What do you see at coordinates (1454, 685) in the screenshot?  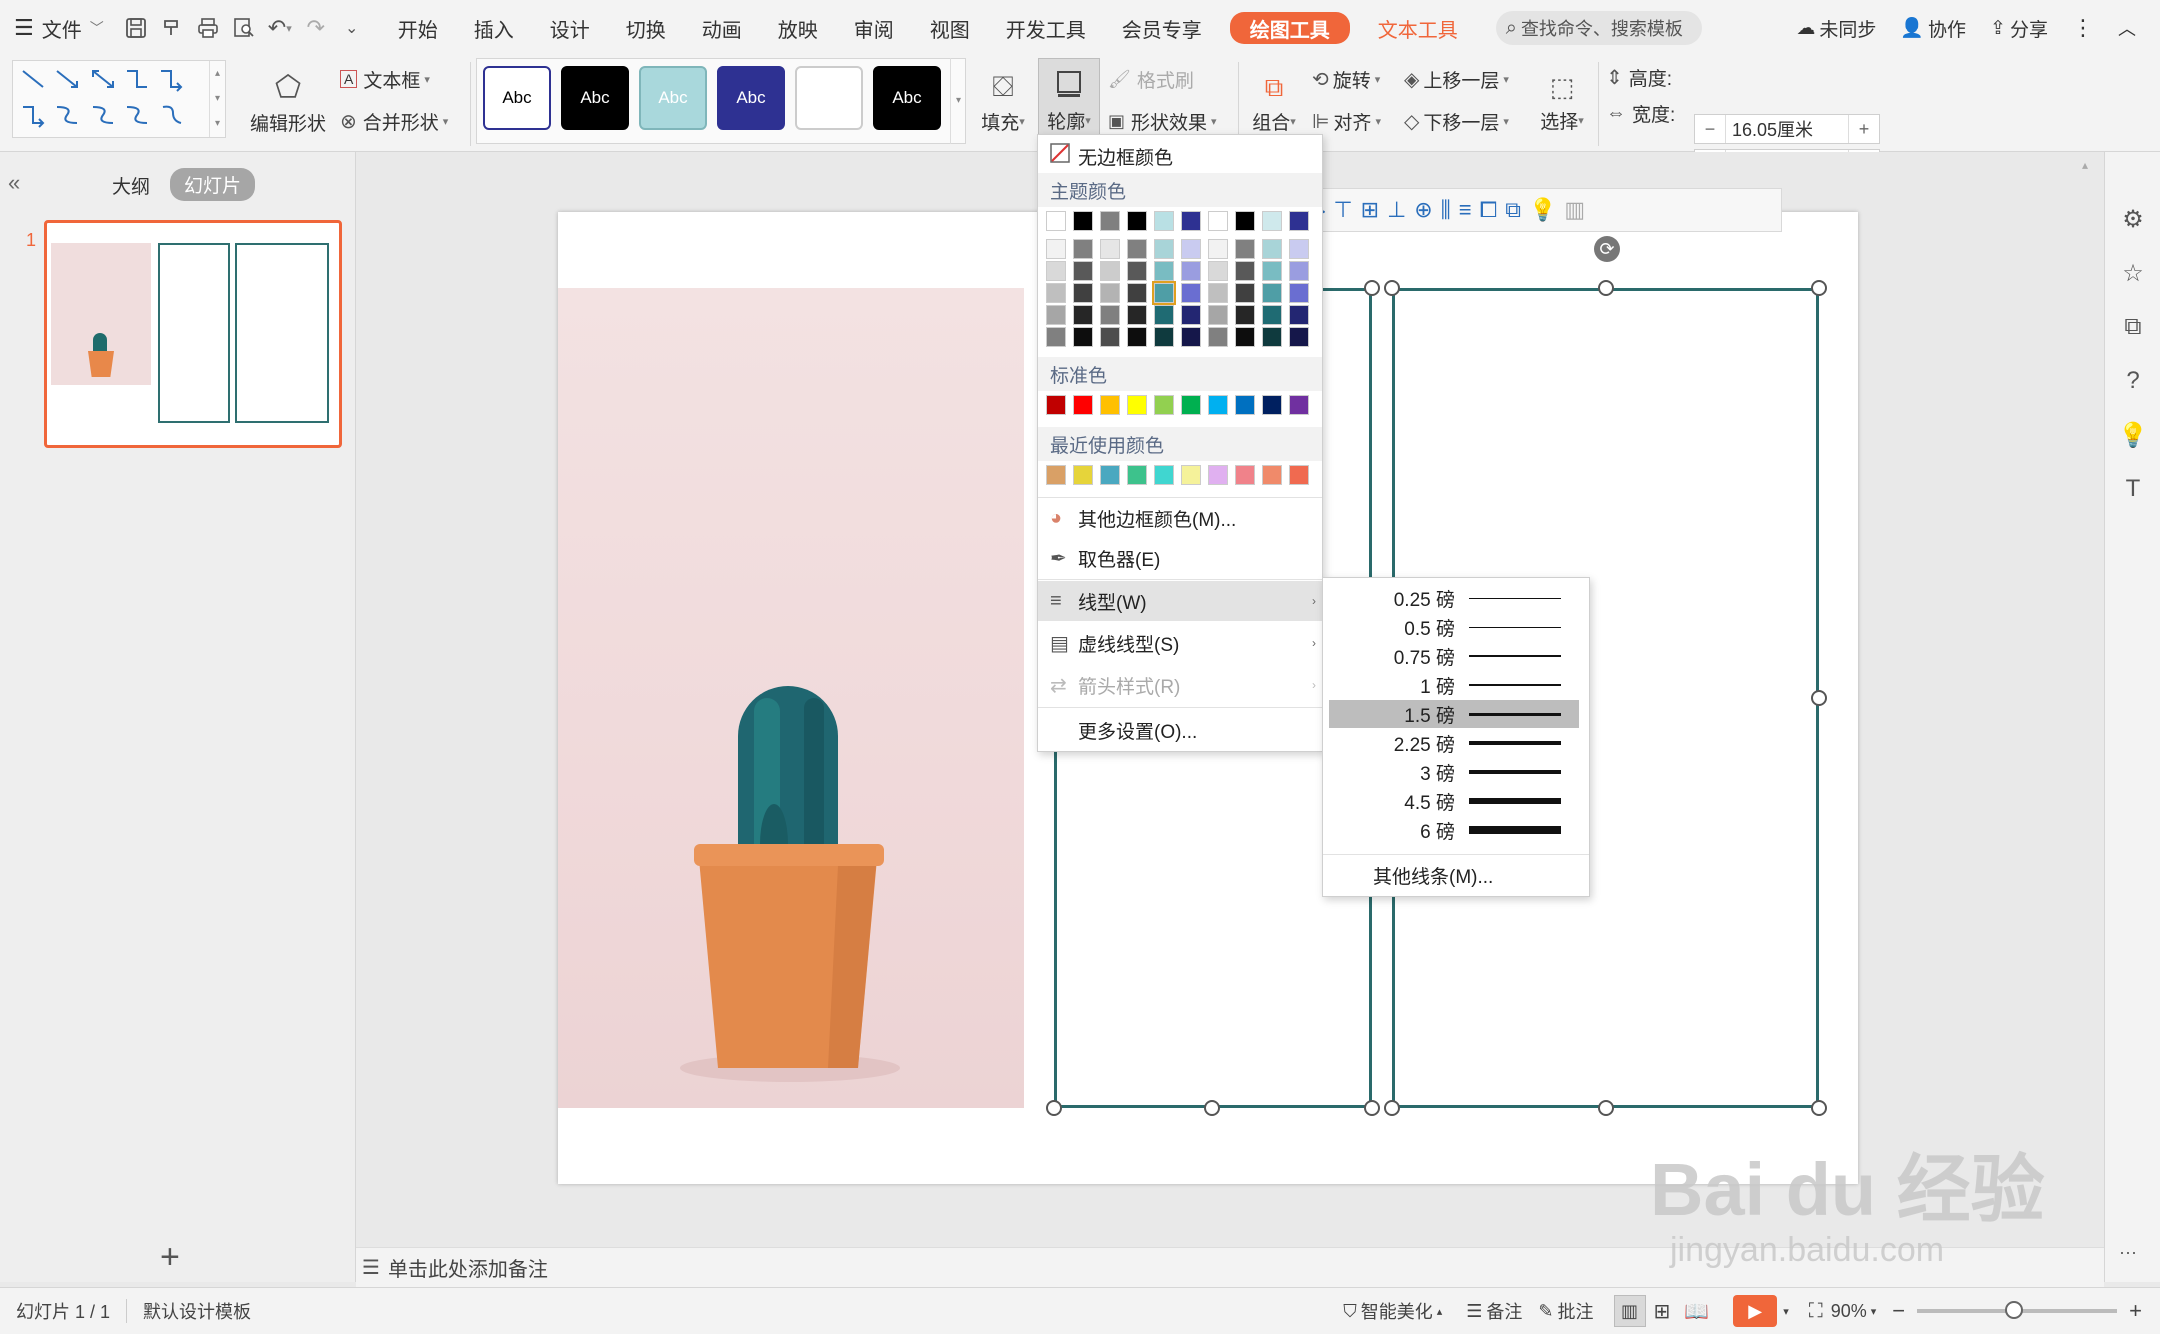 I see `line-width-option: 1 磅` at bounding box center [1454, 685].